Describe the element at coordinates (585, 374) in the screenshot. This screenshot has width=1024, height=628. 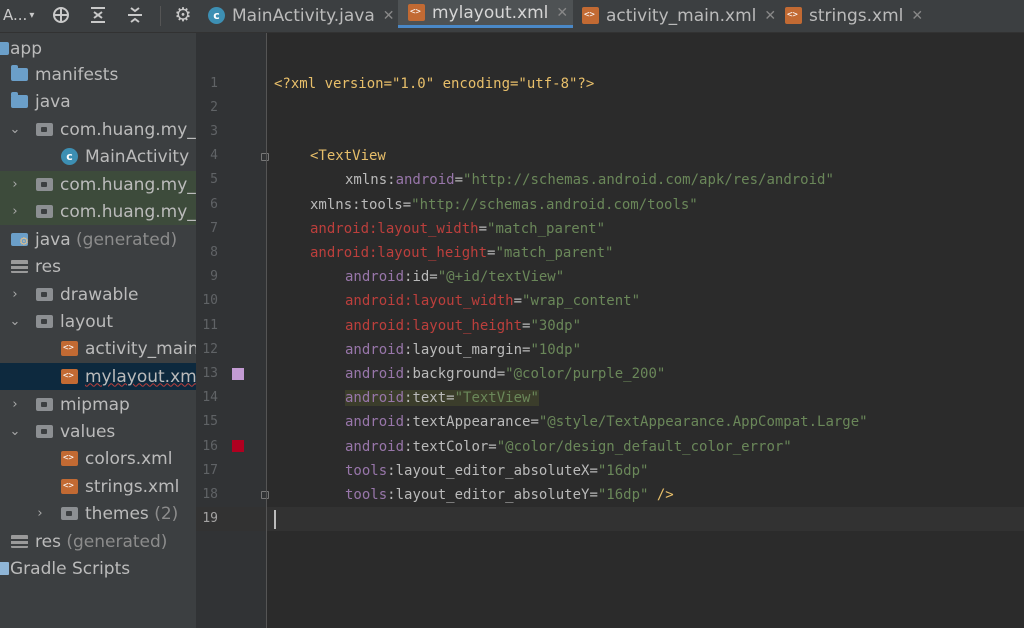
I see `attr-value: "@color/purple_200"` at that location.